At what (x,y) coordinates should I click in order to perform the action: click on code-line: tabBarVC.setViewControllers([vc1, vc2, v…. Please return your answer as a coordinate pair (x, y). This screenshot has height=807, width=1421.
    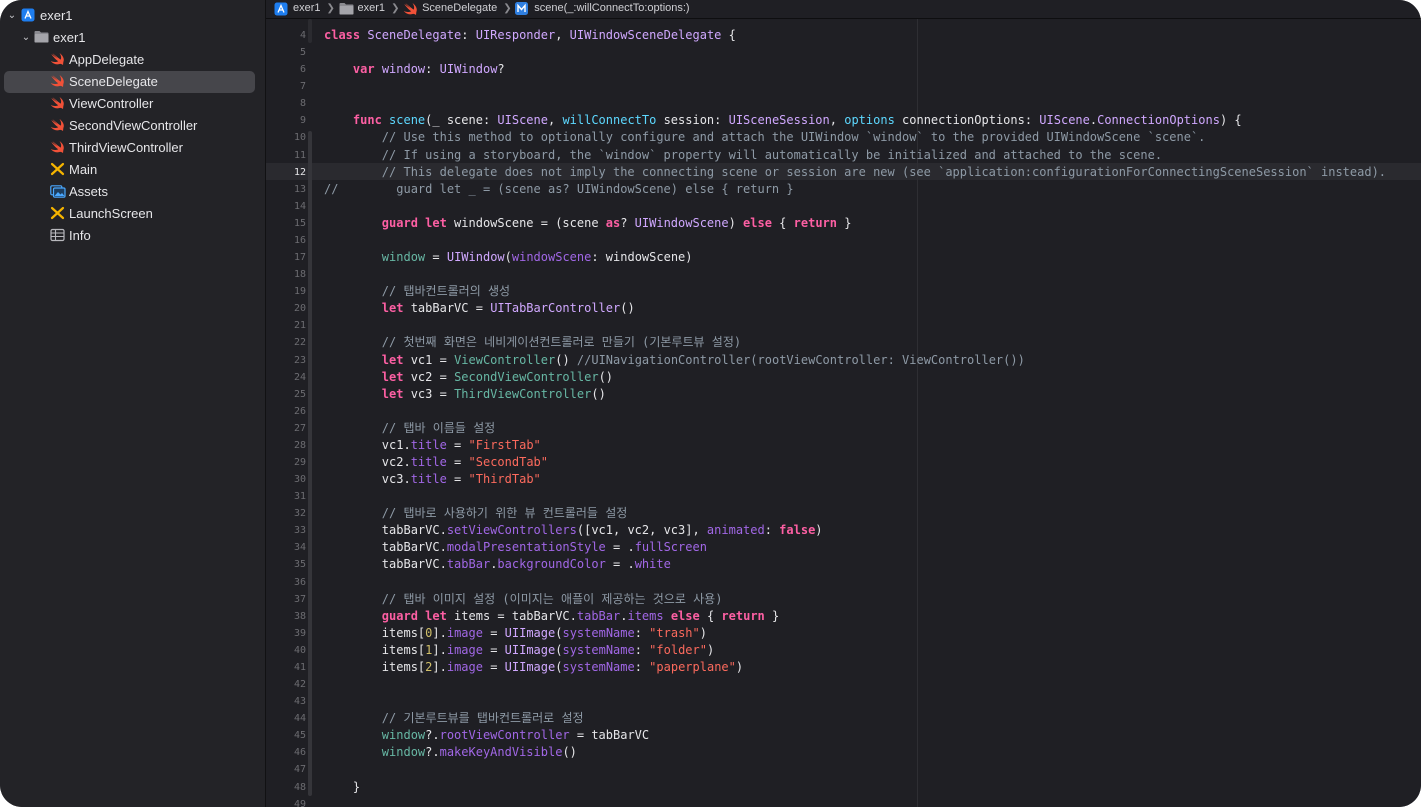
    Looking at the image, I should click on (573, 530).